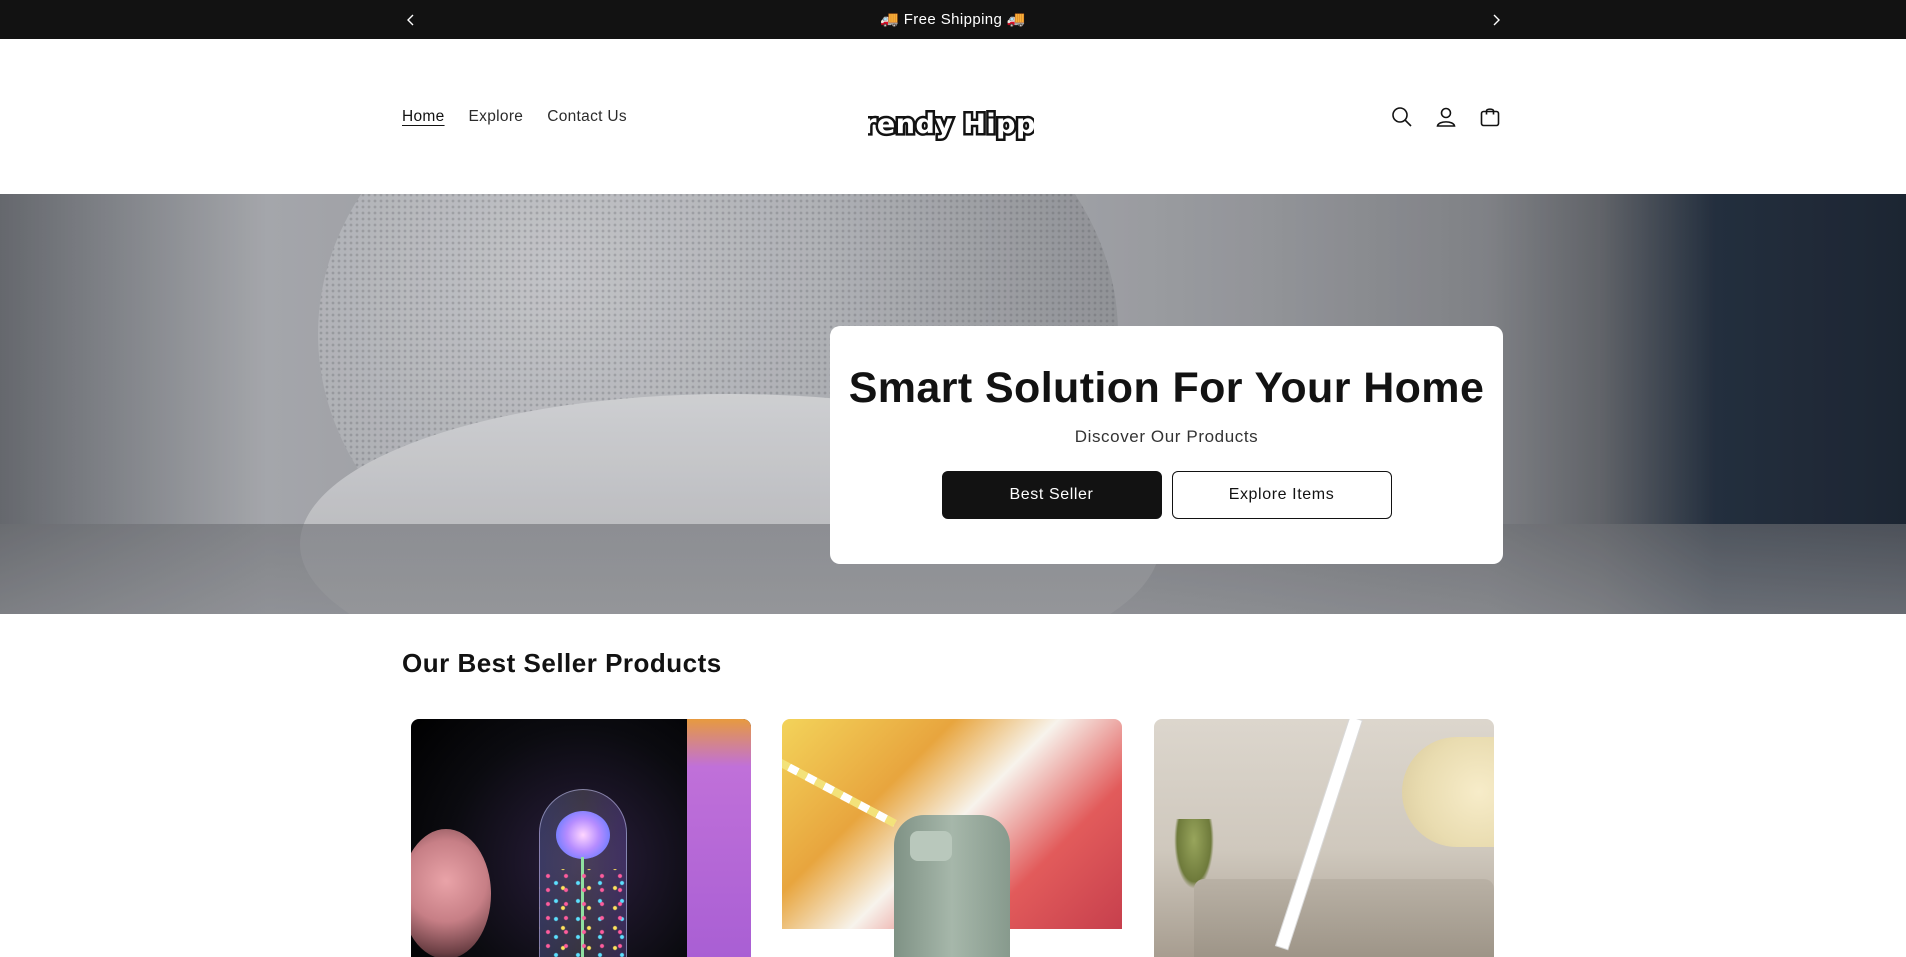  I want to click on product-image-rose, so click(583, 835).